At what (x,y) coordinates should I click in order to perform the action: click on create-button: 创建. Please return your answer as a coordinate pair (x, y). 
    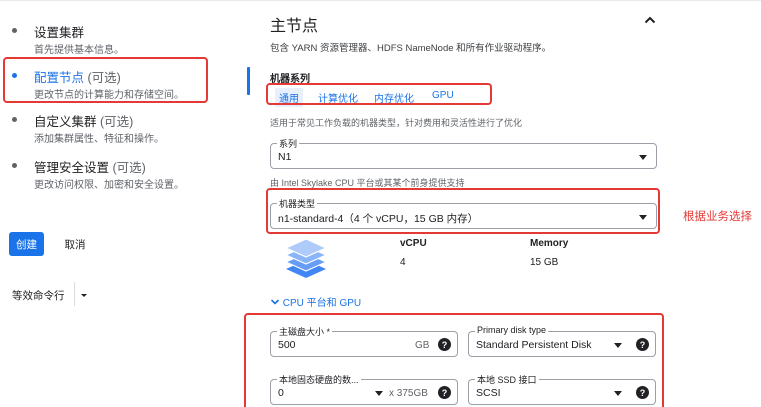
    Looking at the image, I should click on (26, 244).